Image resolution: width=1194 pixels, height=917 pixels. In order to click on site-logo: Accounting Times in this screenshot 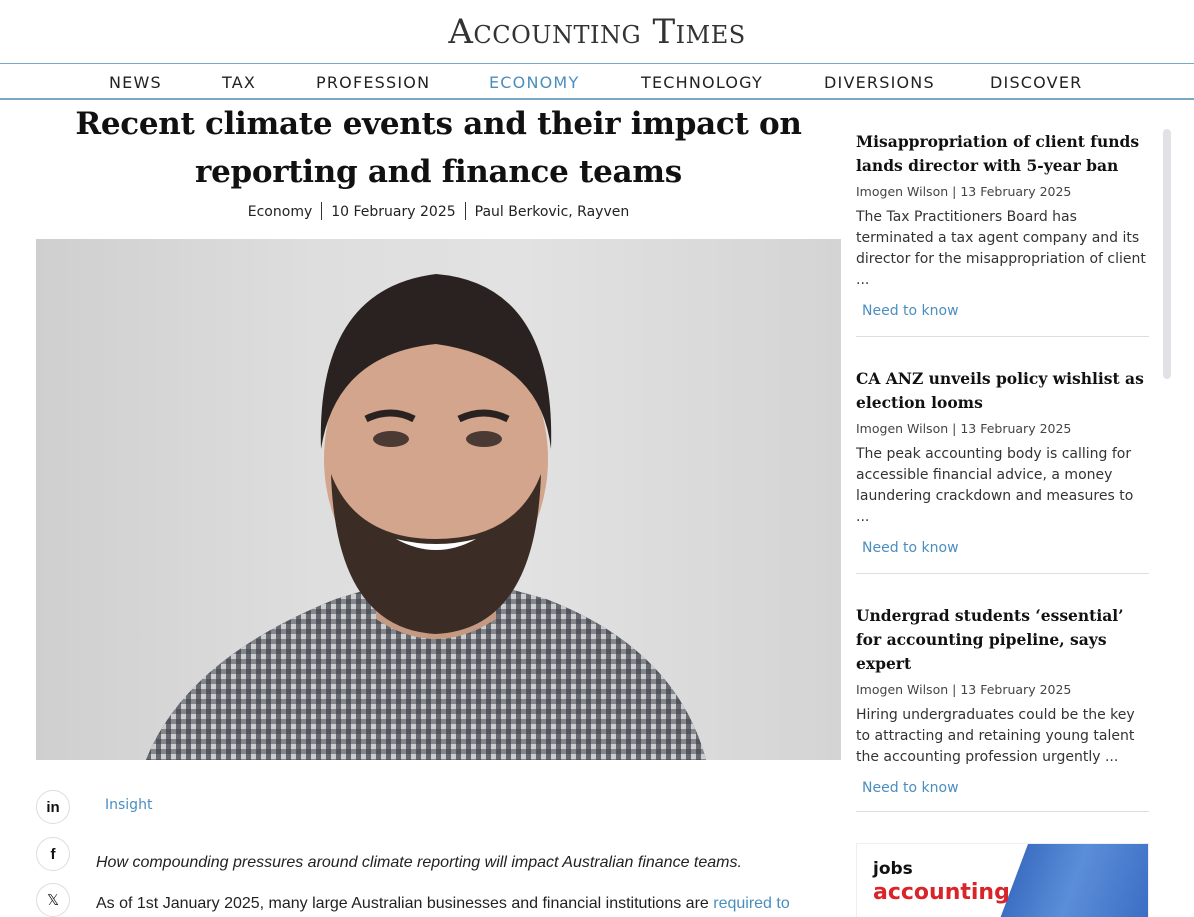, I will do `click(597, 32)`.